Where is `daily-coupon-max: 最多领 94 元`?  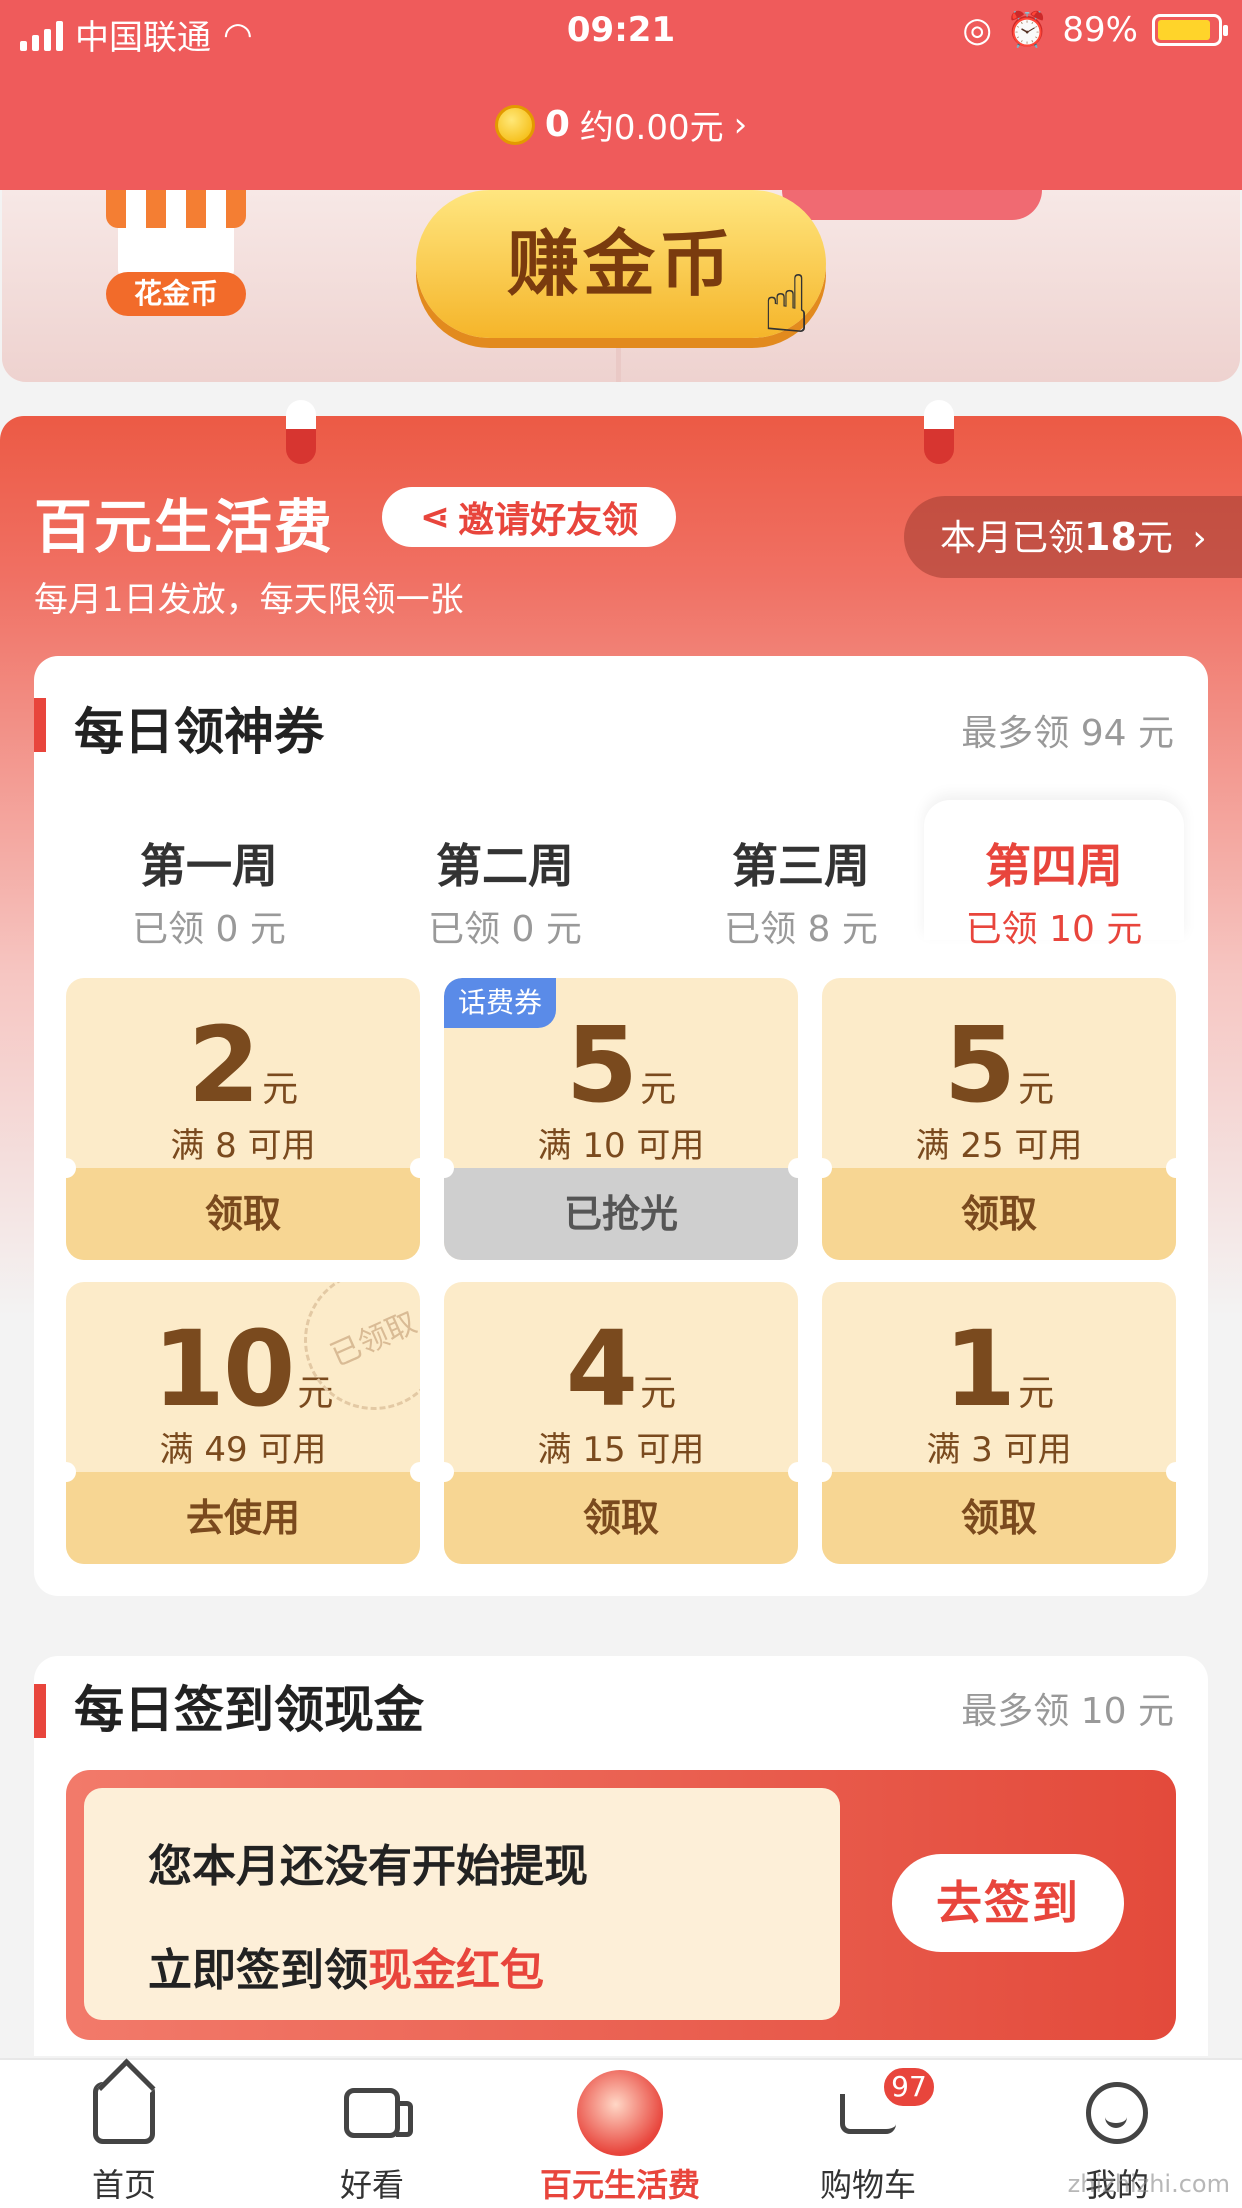 daily-coupon-max: 最多领 94 元 is located at coordinates (1067, 733).